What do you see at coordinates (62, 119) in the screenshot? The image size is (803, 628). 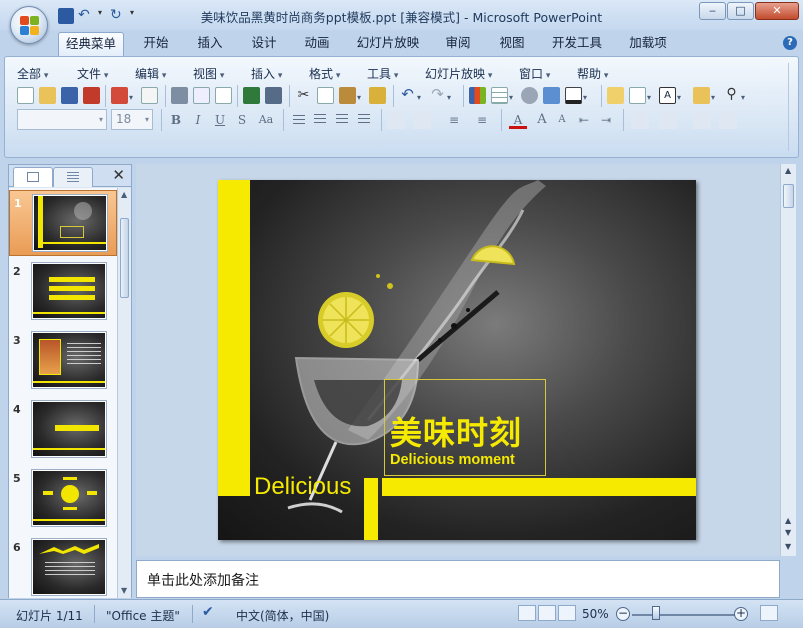 I see `font-name-select: ▾` at bounding box center [62, 119].